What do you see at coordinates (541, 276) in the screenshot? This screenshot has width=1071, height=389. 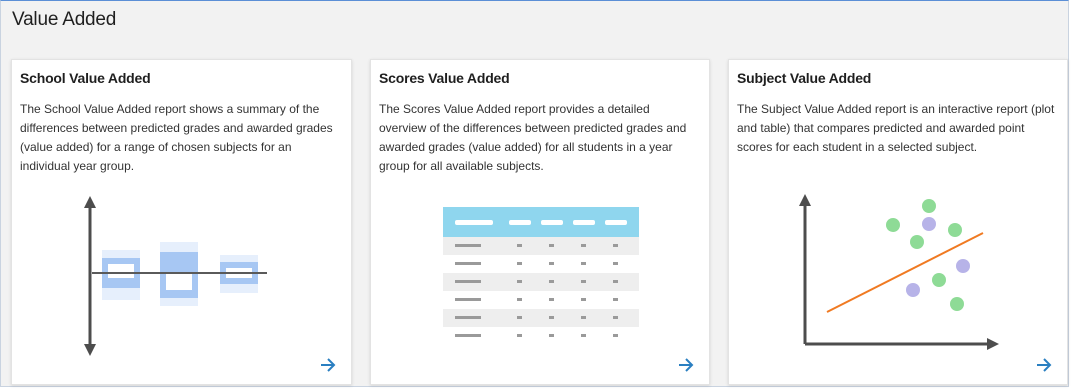 I see `table-illustration` at bounding box center [541, 276].